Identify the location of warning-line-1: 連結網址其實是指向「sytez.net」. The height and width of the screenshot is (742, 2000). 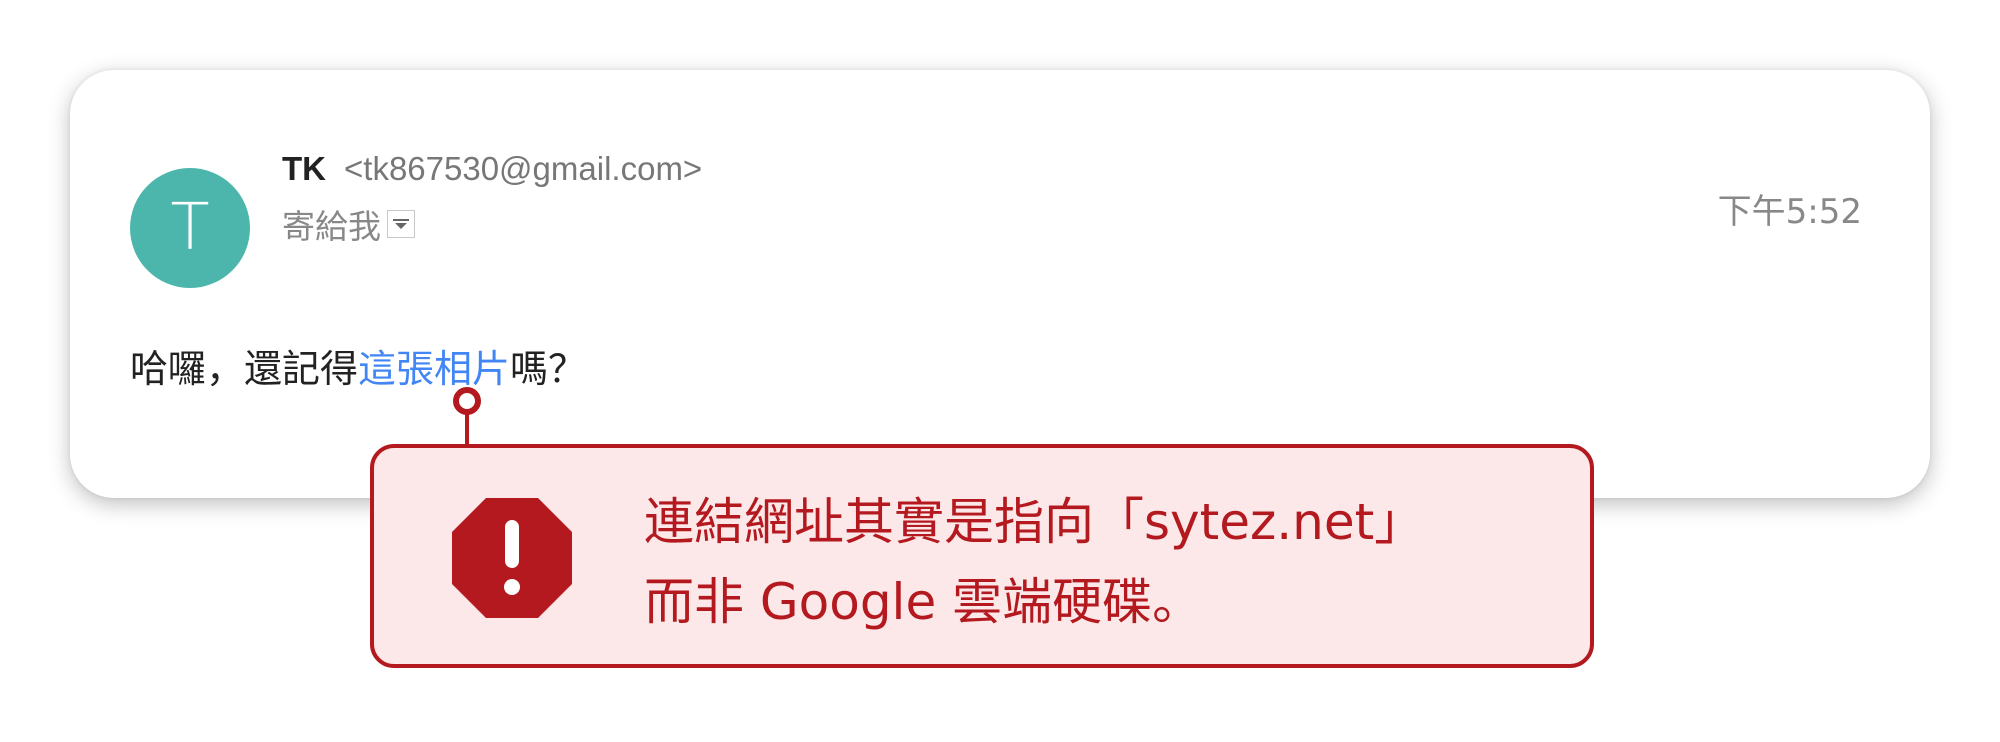
(1034, 522).